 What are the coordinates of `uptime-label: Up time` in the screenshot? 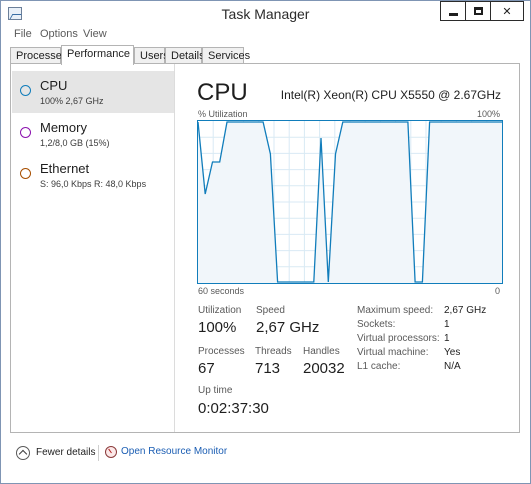 It's located at (215, 390).